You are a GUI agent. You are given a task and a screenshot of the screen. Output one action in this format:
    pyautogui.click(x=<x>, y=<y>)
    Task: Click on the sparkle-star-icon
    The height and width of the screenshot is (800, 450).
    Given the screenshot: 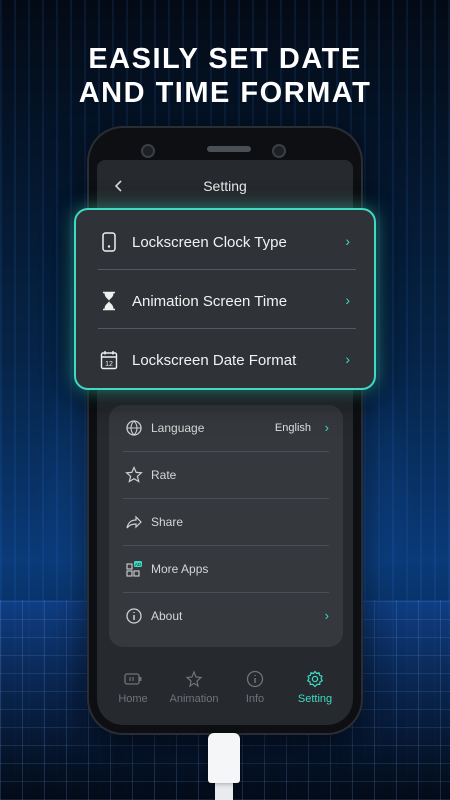 What is the action you would take?
    pyautogui.click(x=194, y=679)
    